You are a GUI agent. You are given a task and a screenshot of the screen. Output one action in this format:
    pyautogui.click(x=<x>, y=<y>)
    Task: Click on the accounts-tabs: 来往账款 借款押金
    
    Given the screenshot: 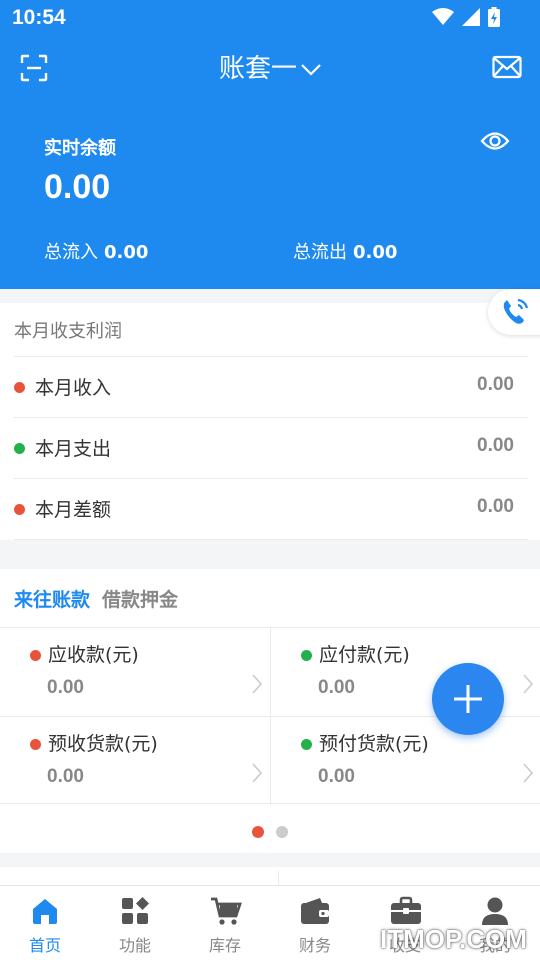 What is the action you would take?
    pyautogui.click(x=102, y=598)
    